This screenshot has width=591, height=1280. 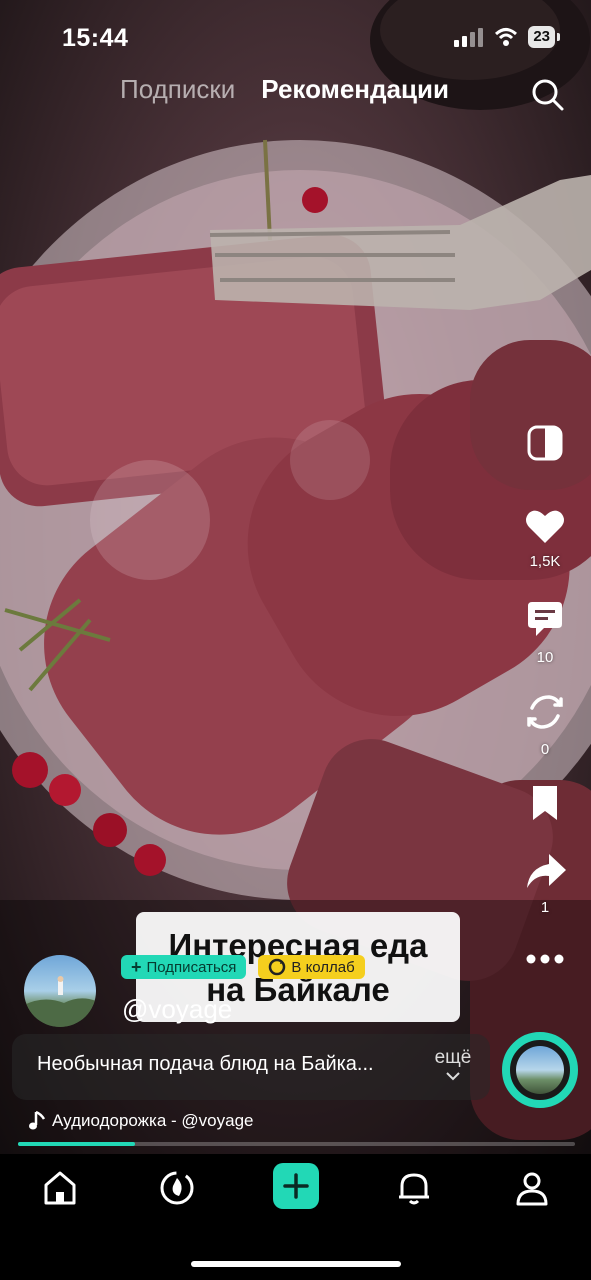 I want to click on plus-icon, so click(x=296, y=1186).